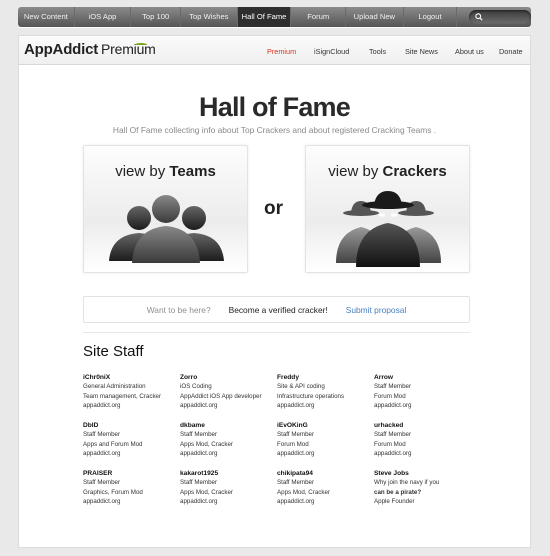 The image size is (550, 556). Describe the element at coordinates (319, 17) in the screenshot. I see `nav-item-forum: Forum` at that location.